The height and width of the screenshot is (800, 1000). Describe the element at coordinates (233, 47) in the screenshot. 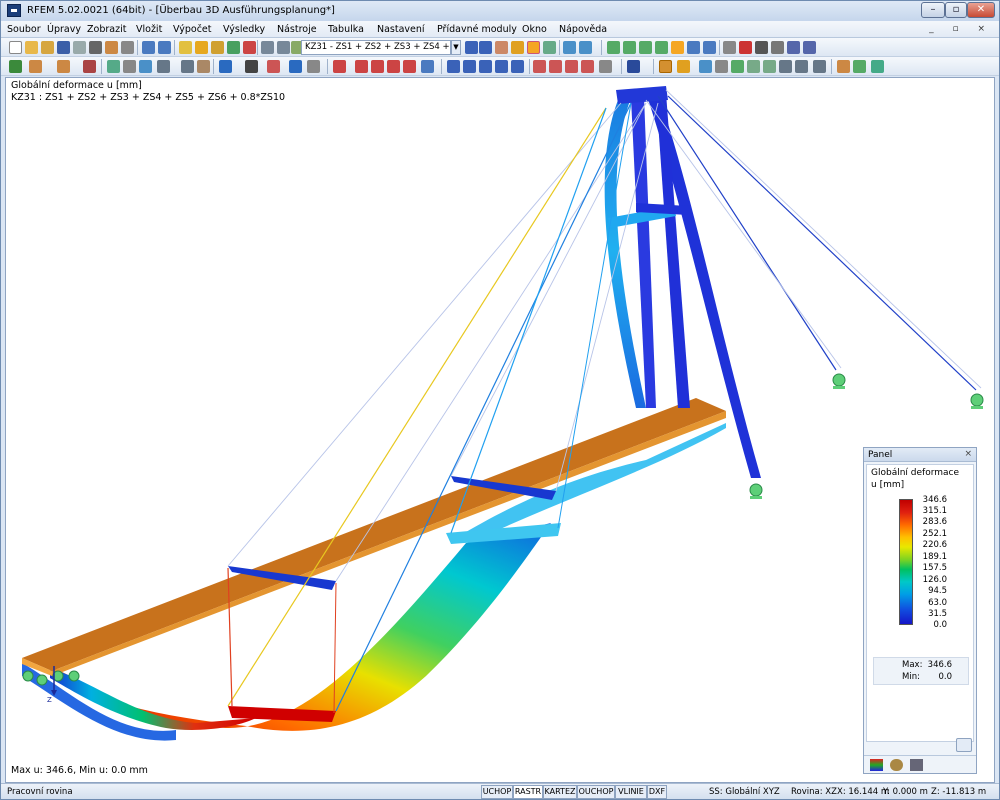

I see `results-icon` at that location.